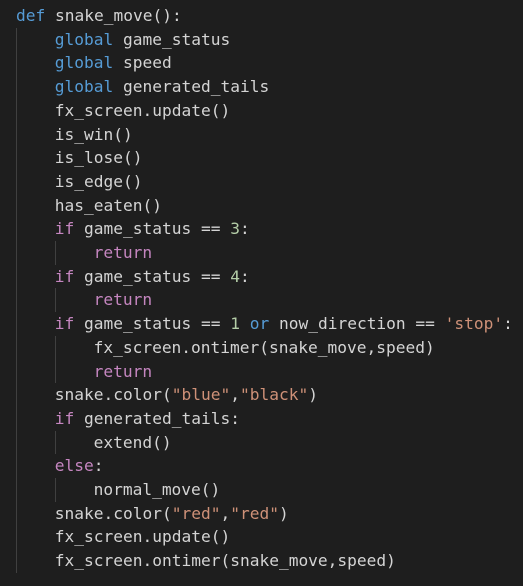 The image size is (523, 586). I want to click on code-line: global speed, so click(113, 63).